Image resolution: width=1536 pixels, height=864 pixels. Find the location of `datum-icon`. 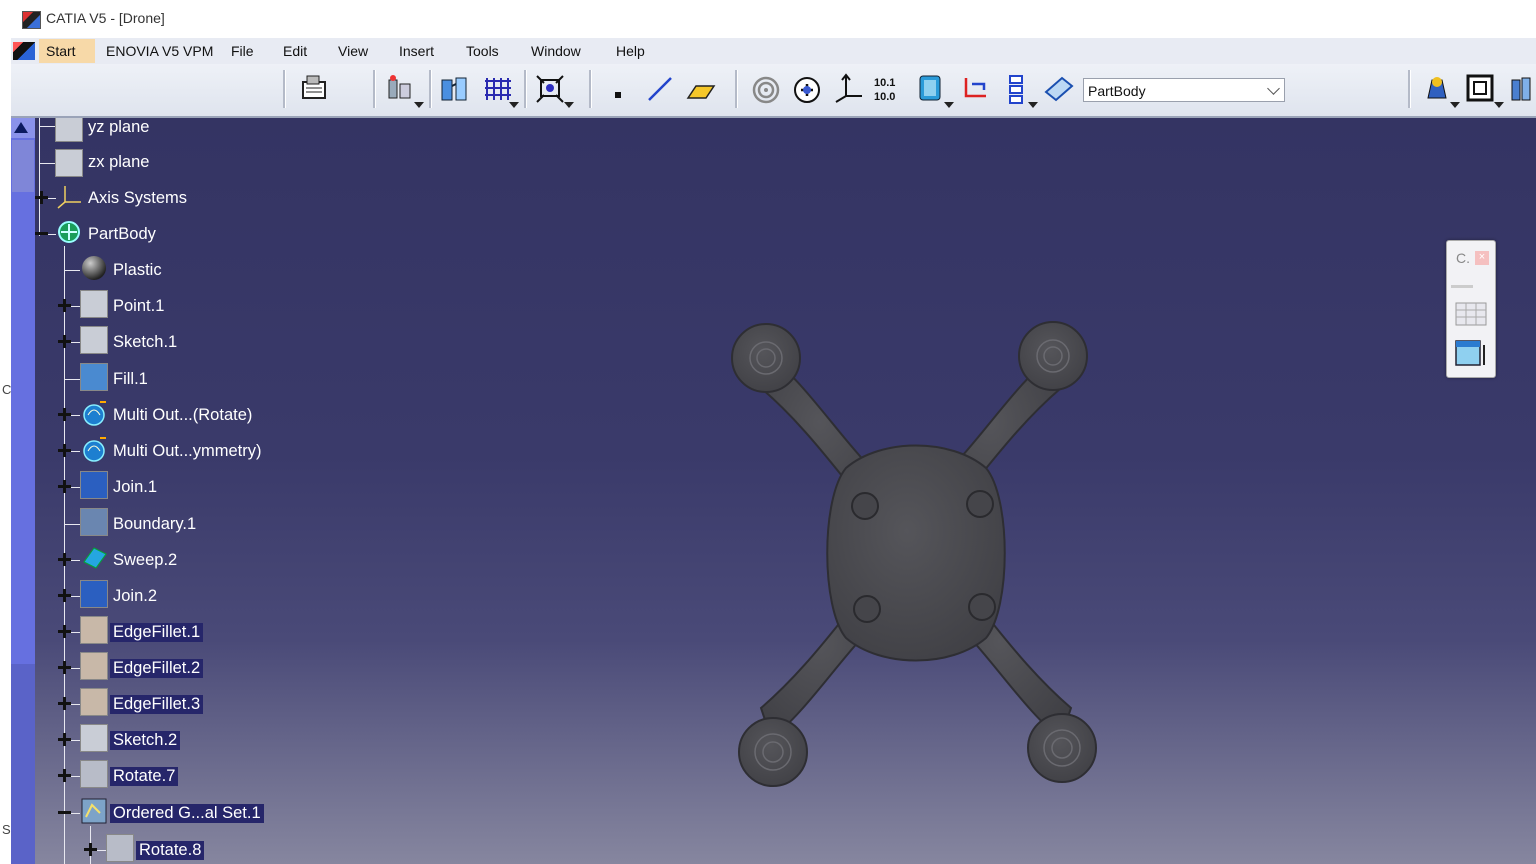

datum-icon is located at coordinates (931, 89).